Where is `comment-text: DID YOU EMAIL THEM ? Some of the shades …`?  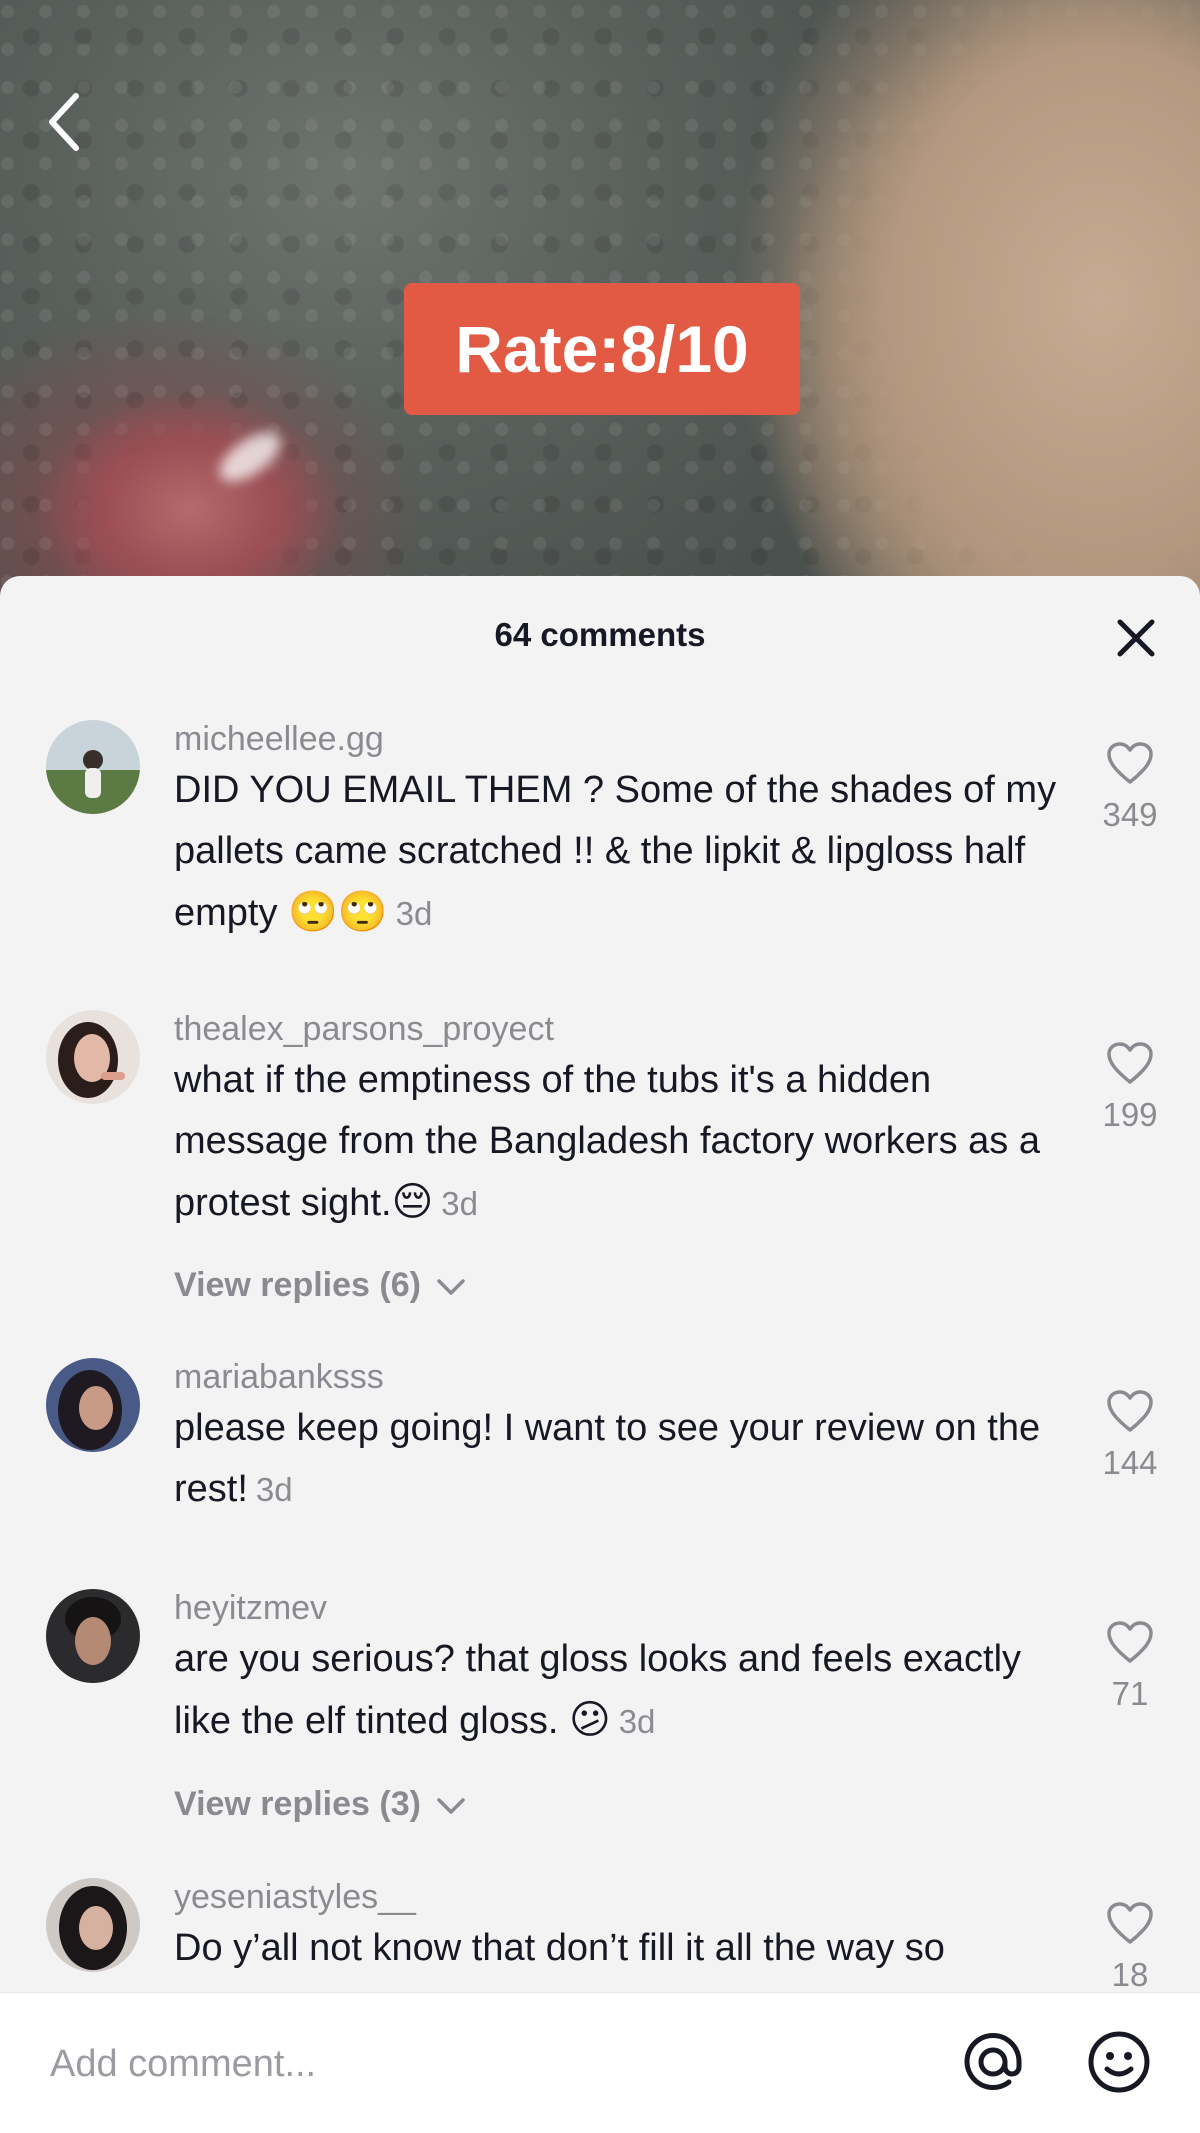 comment-text: DID YOU EMAIL THEM ? Some of the shades … is located at coordinates (624, 852).